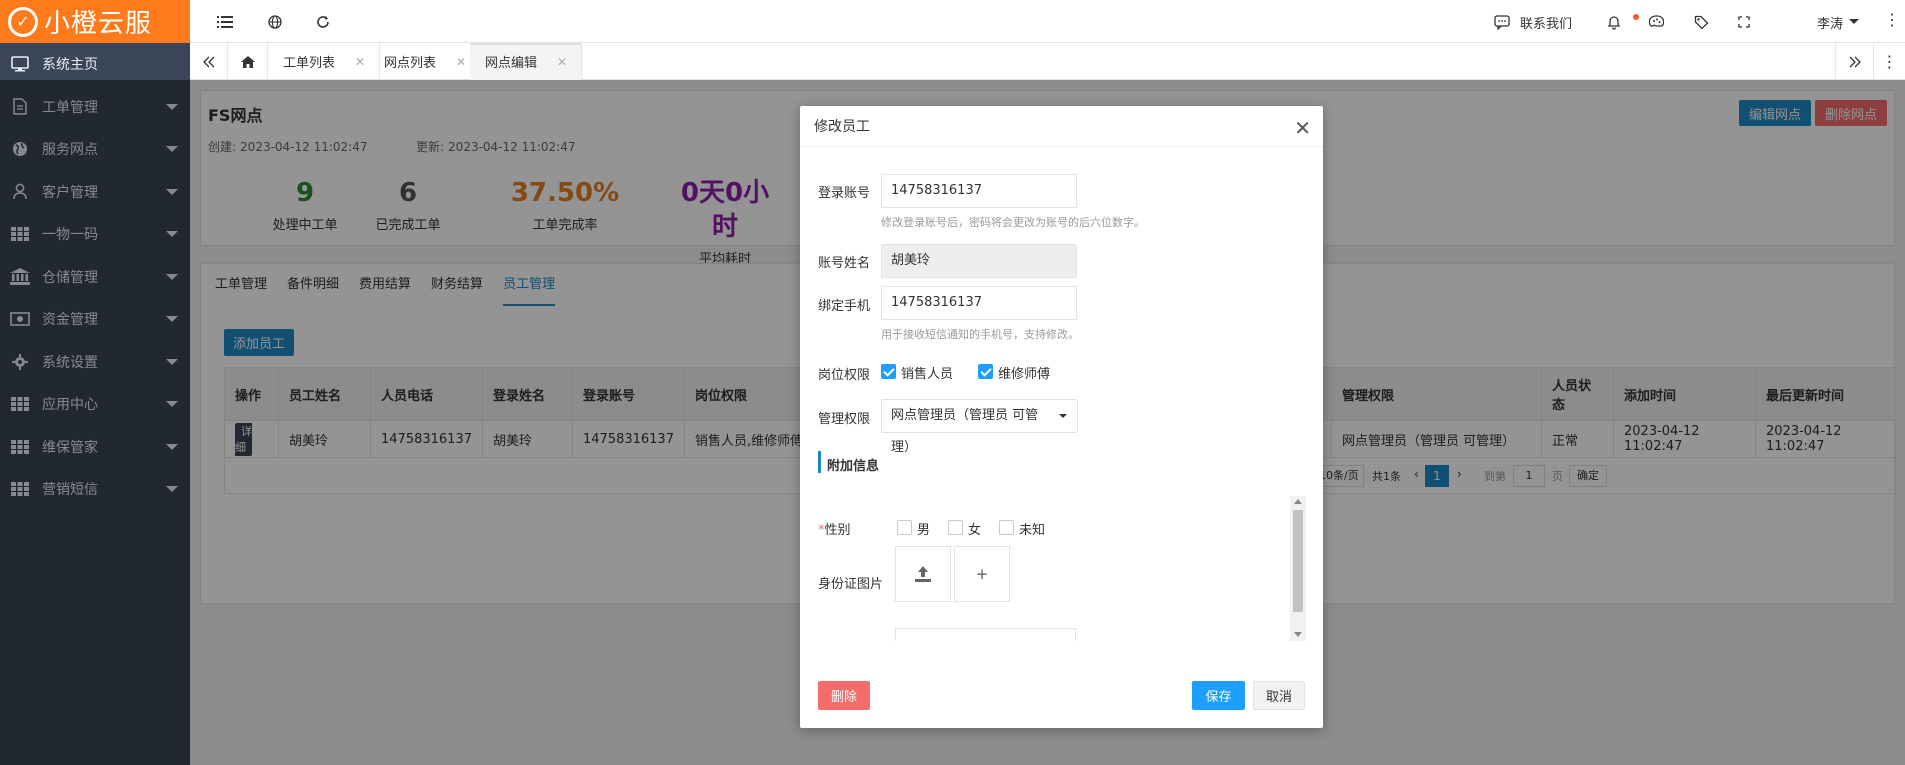 The width and height of the screenshot is (1905, 765). I want to click on login-account-hint: 修改登录账号后，密码将会更改为账号的后六位数字。, so click(1013, 222).